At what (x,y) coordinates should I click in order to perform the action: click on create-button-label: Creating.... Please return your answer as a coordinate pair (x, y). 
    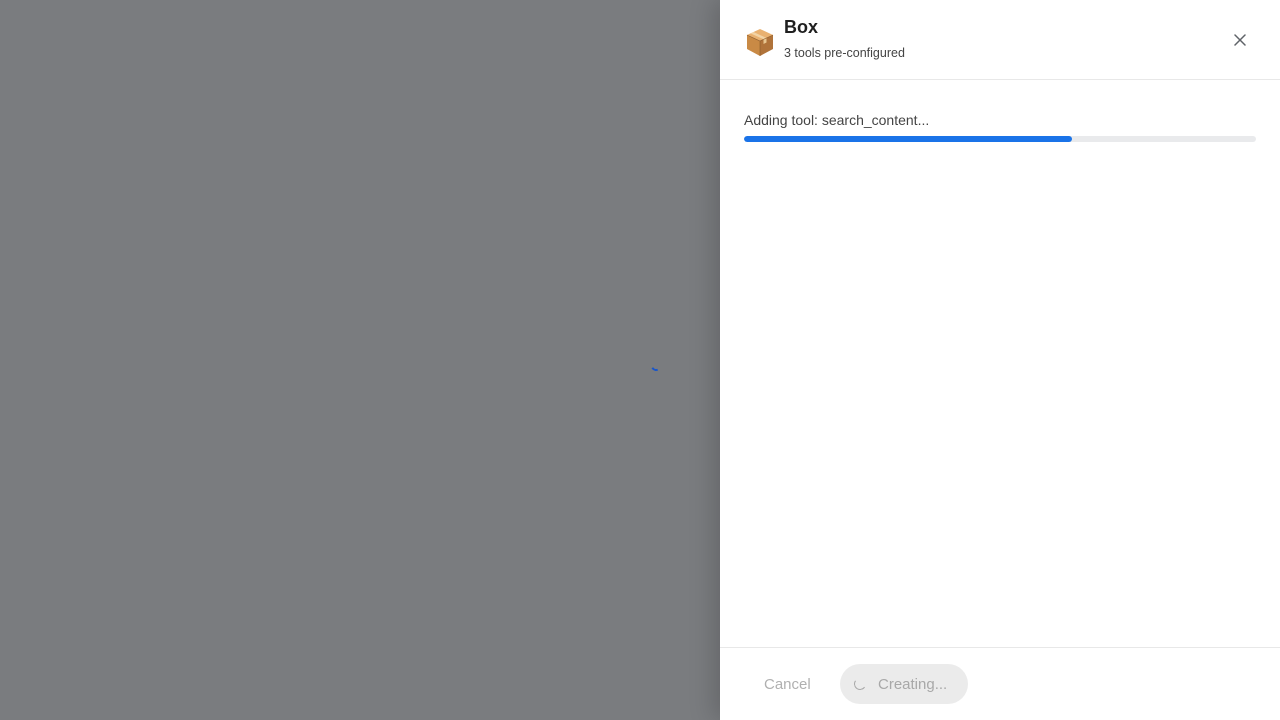
    Looking at the image, I should click on (913, 684).